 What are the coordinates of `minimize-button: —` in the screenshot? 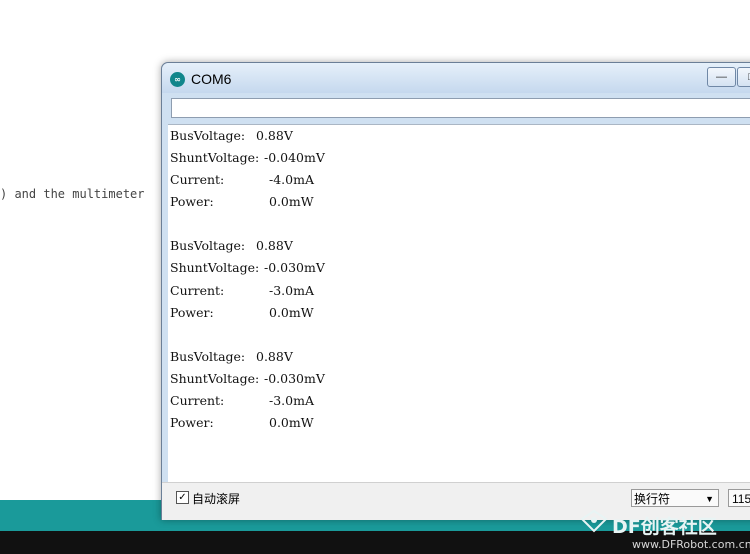 It's located at (721, 77).